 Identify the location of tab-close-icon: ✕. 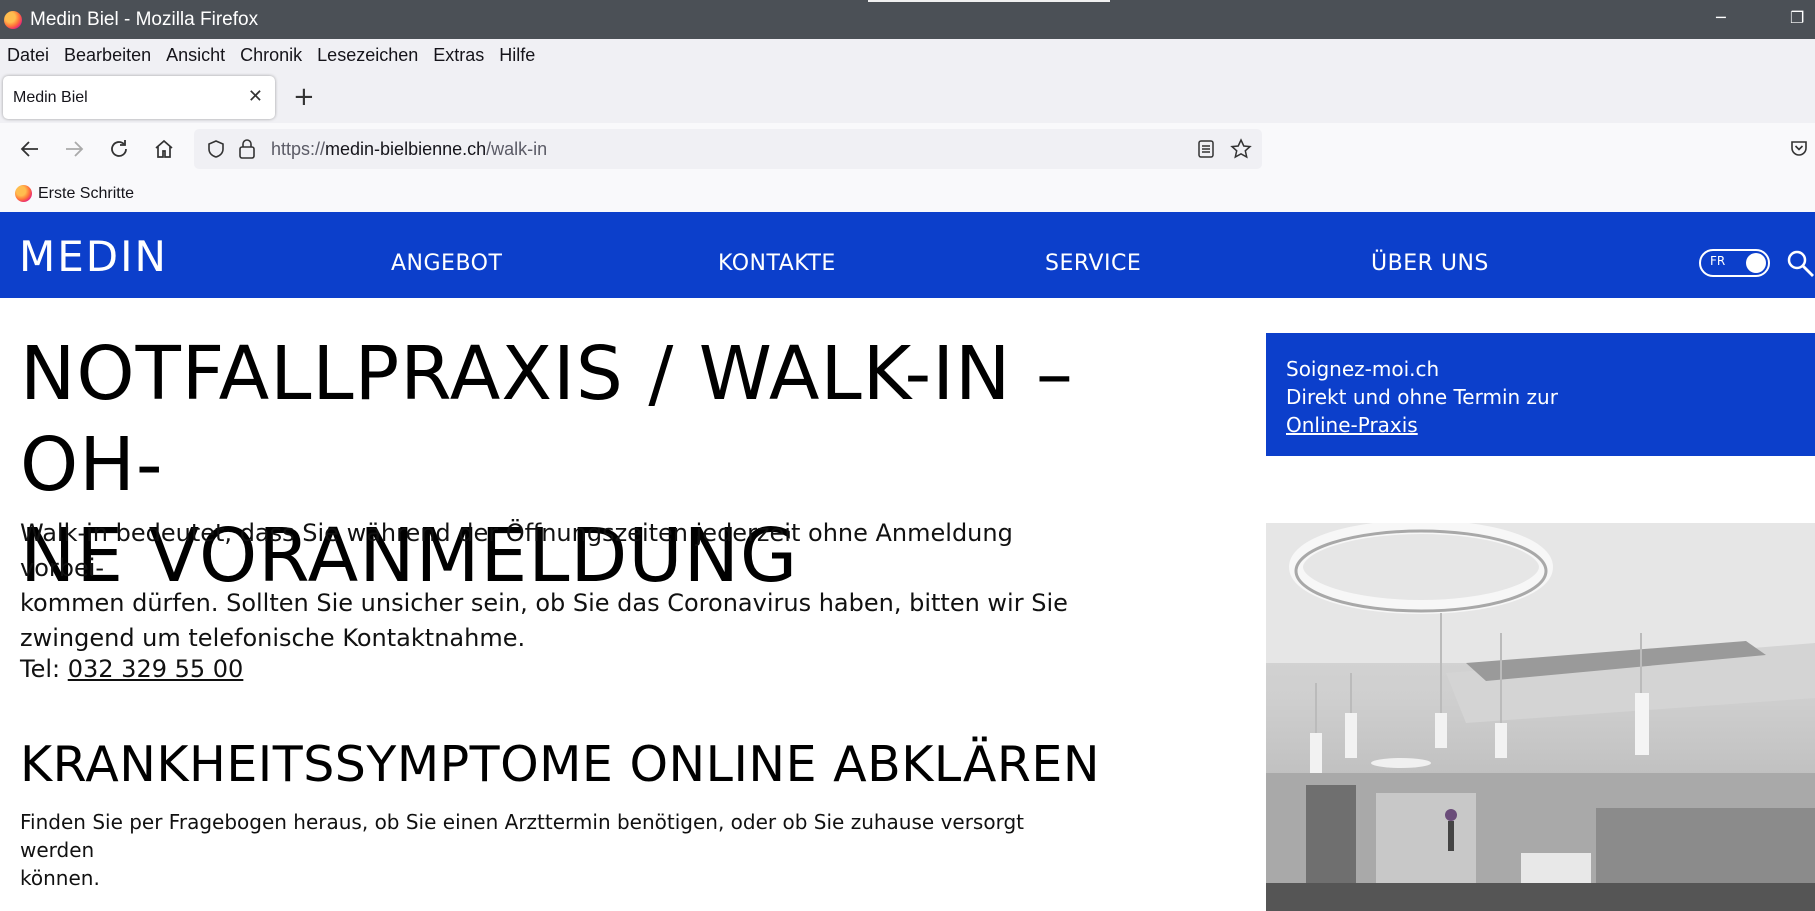
(255, 96).